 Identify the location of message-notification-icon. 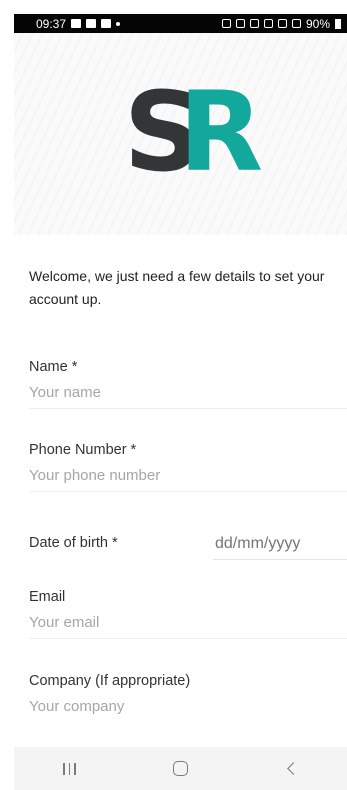
(91, 23).